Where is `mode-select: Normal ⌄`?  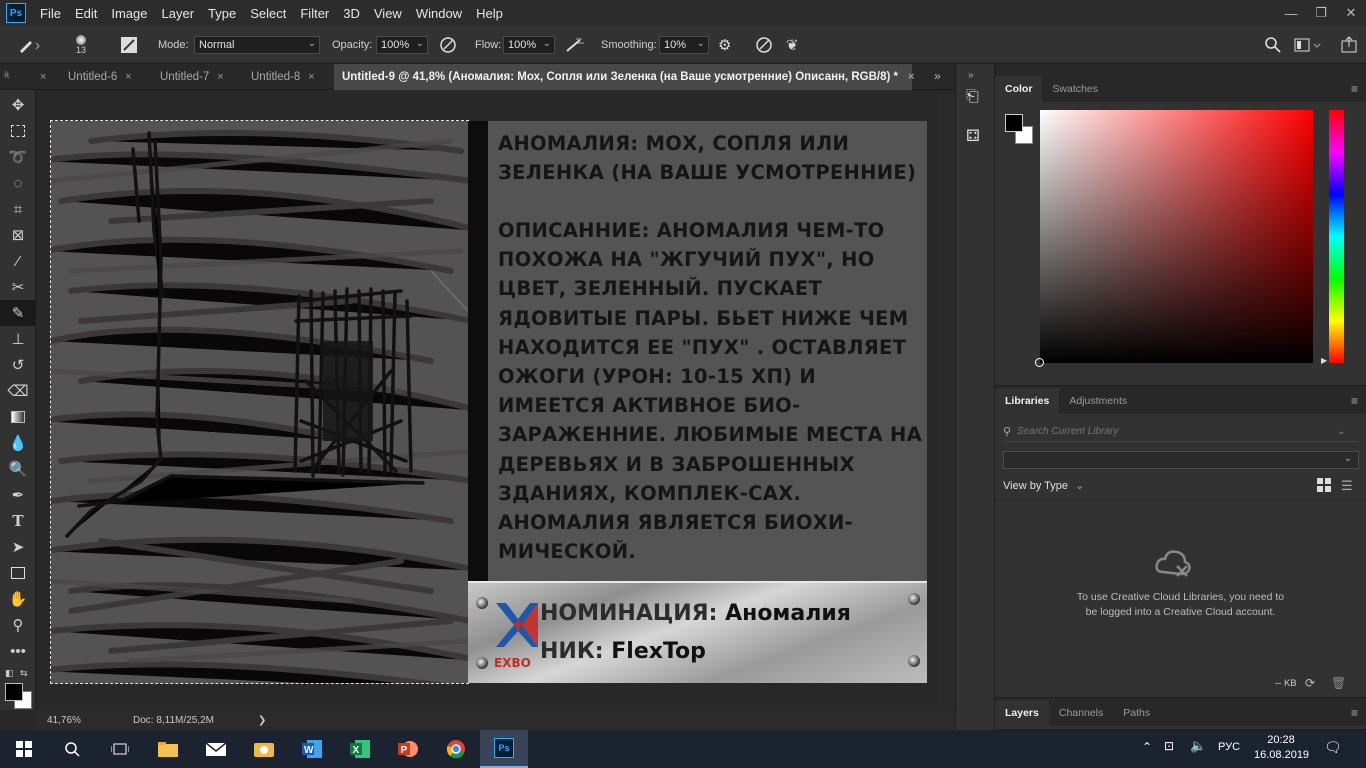
mode-select: Normal ⌄ is located at coordinates (257, 45).